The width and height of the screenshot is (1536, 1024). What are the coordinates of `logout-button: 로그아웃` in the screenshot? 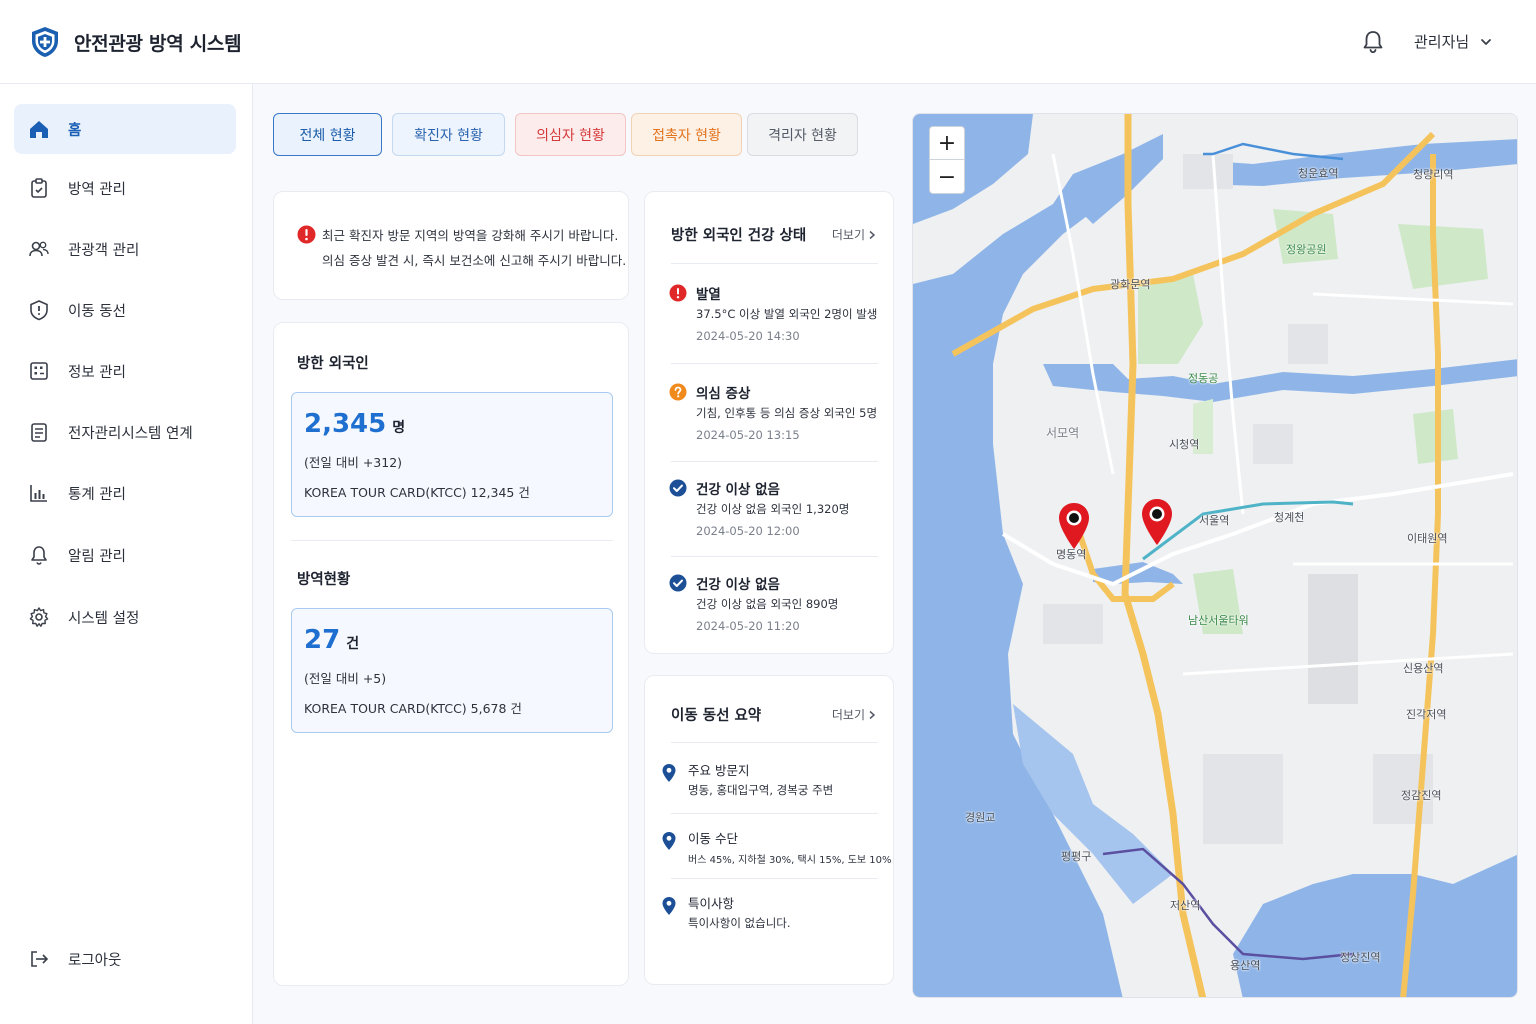 It's located at (125, 959).